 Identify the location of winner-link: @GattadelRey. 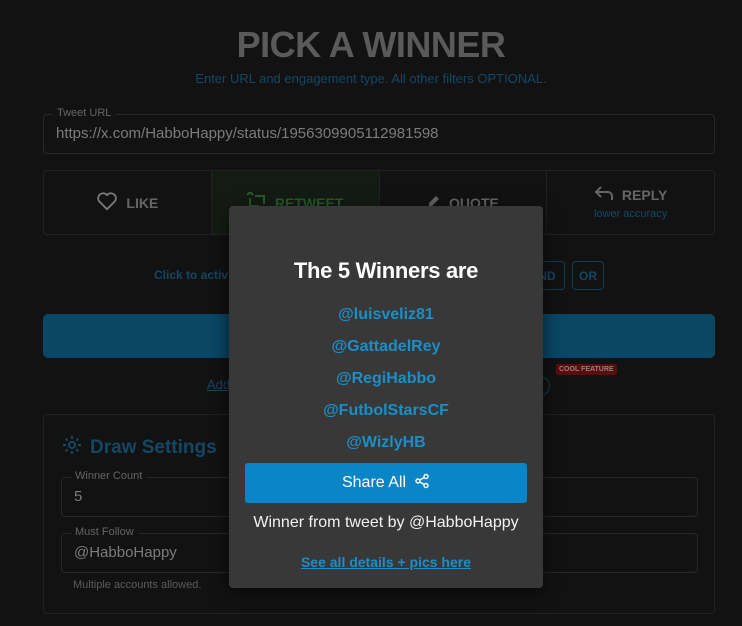
(386, 352).